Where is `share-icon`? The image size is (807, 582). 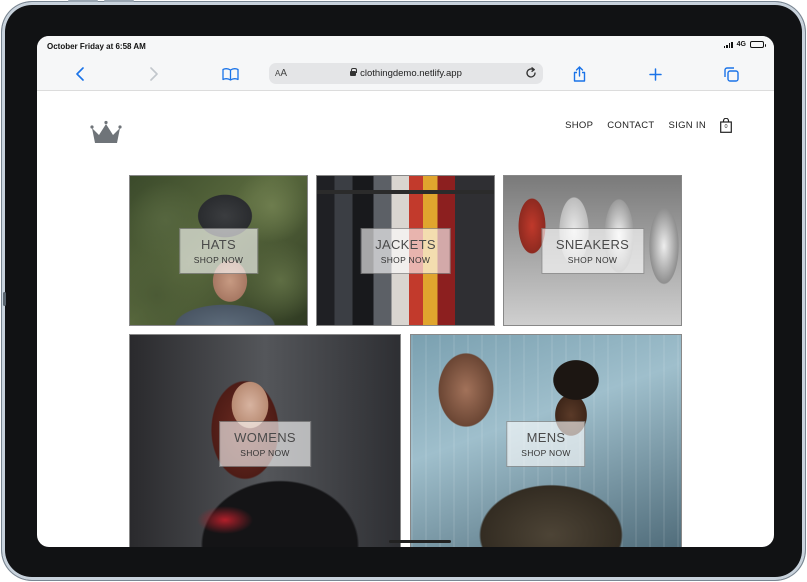
share-icon is located at coordinates (579, 74).